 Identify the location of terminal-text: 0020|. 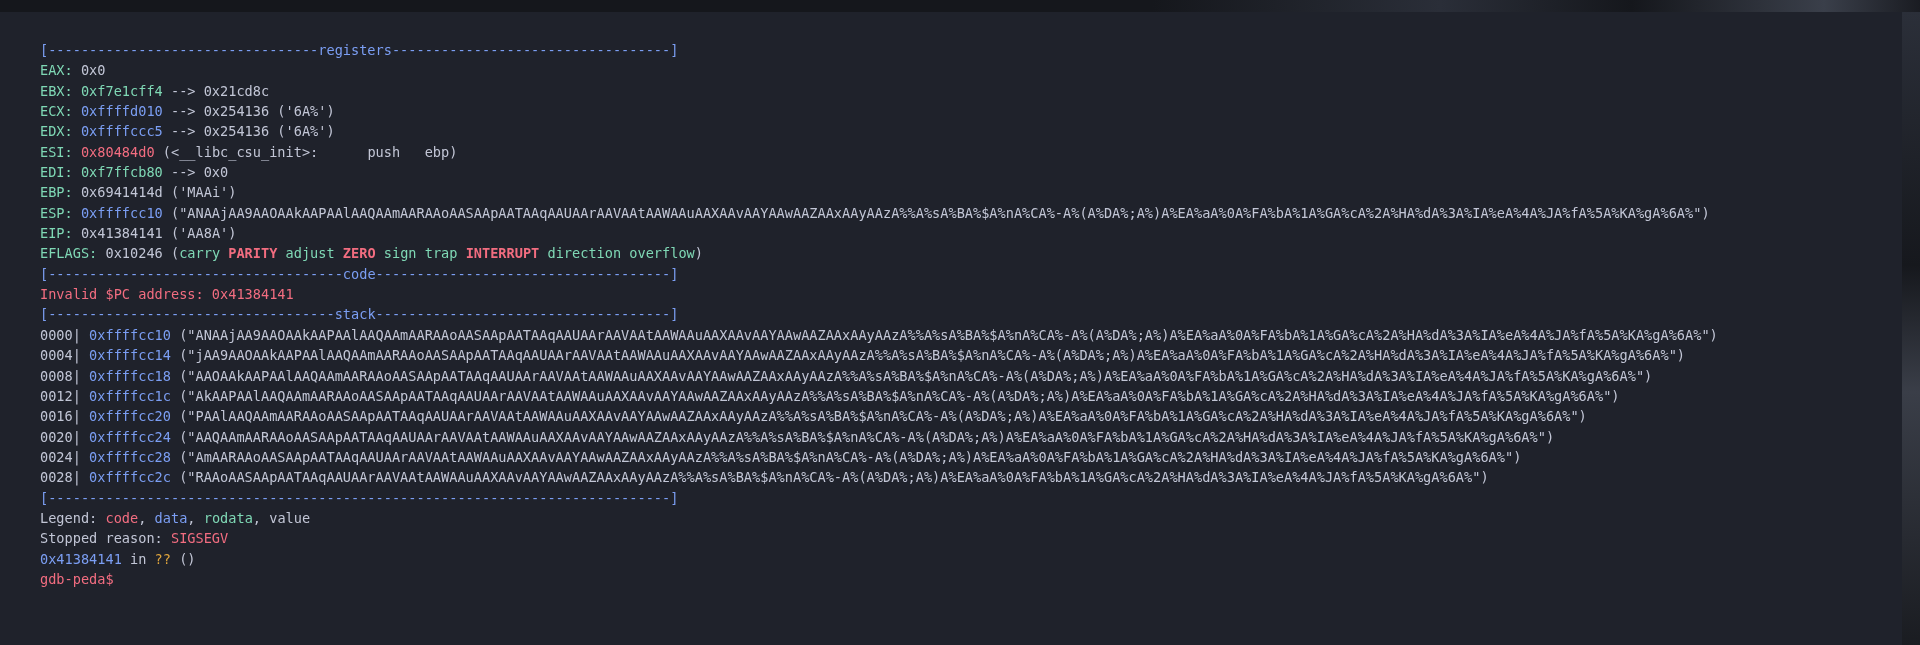
(61, 436).